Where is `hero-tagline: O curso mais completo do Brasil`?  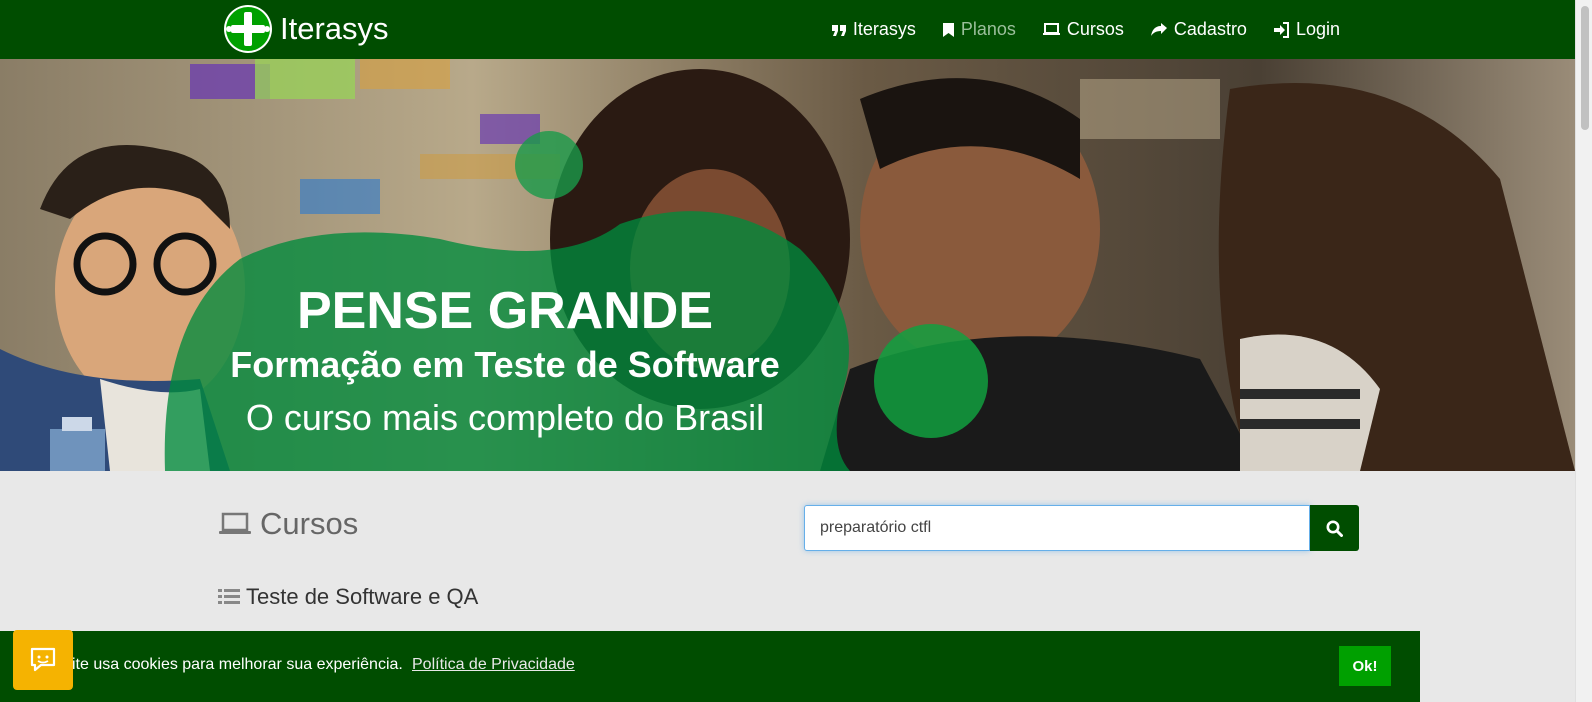
hero-tagline: O curso mais completo do Brasil is located at coordinates (505, 417).